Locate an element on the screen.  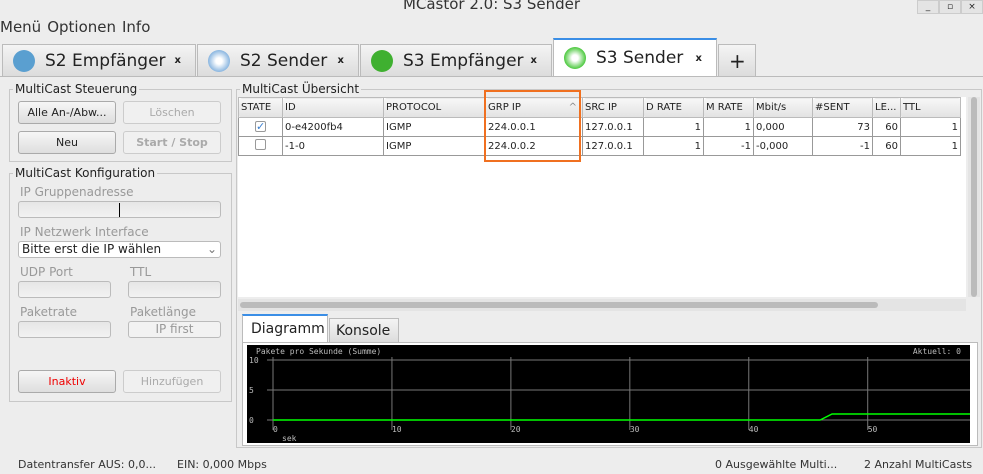
x-tick-label: 0 is located at coordinates (275, 429).